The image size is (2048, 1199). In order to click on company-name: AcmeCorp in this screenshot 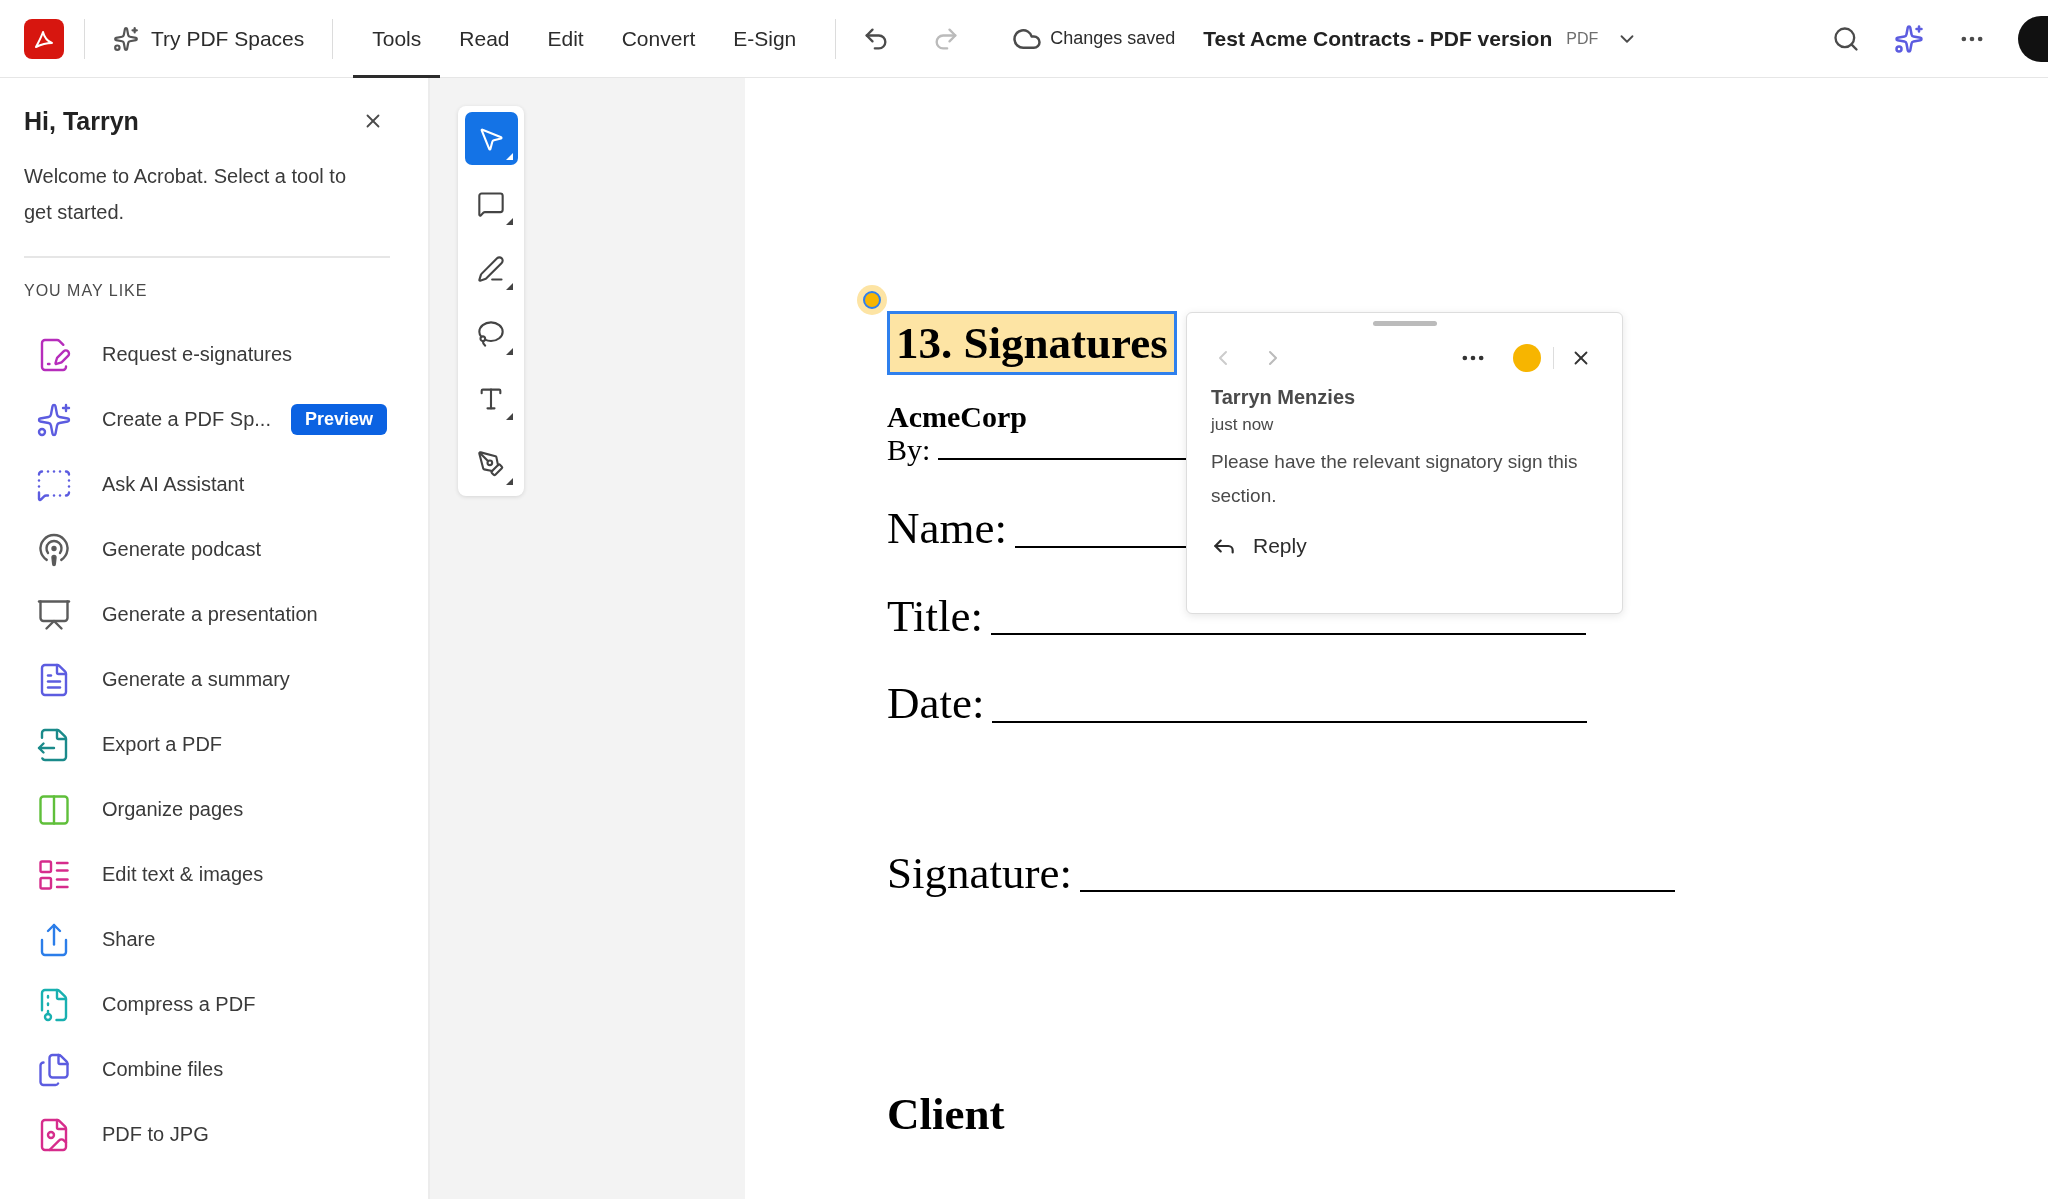, I will do `click(957, 417)`.